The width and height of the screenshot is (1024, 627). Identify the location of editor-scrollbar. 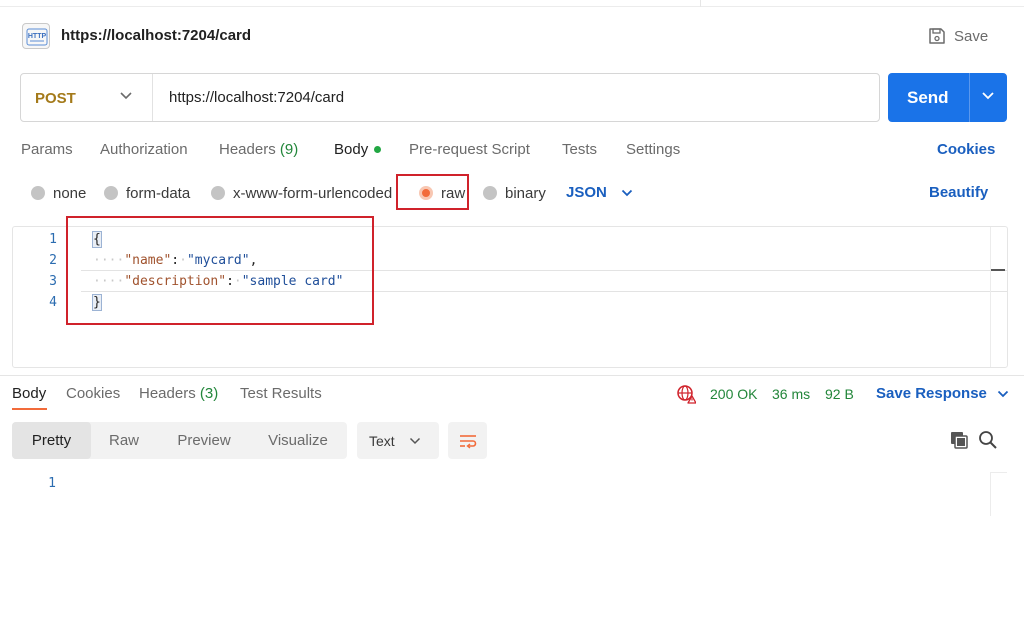
(998, 297).